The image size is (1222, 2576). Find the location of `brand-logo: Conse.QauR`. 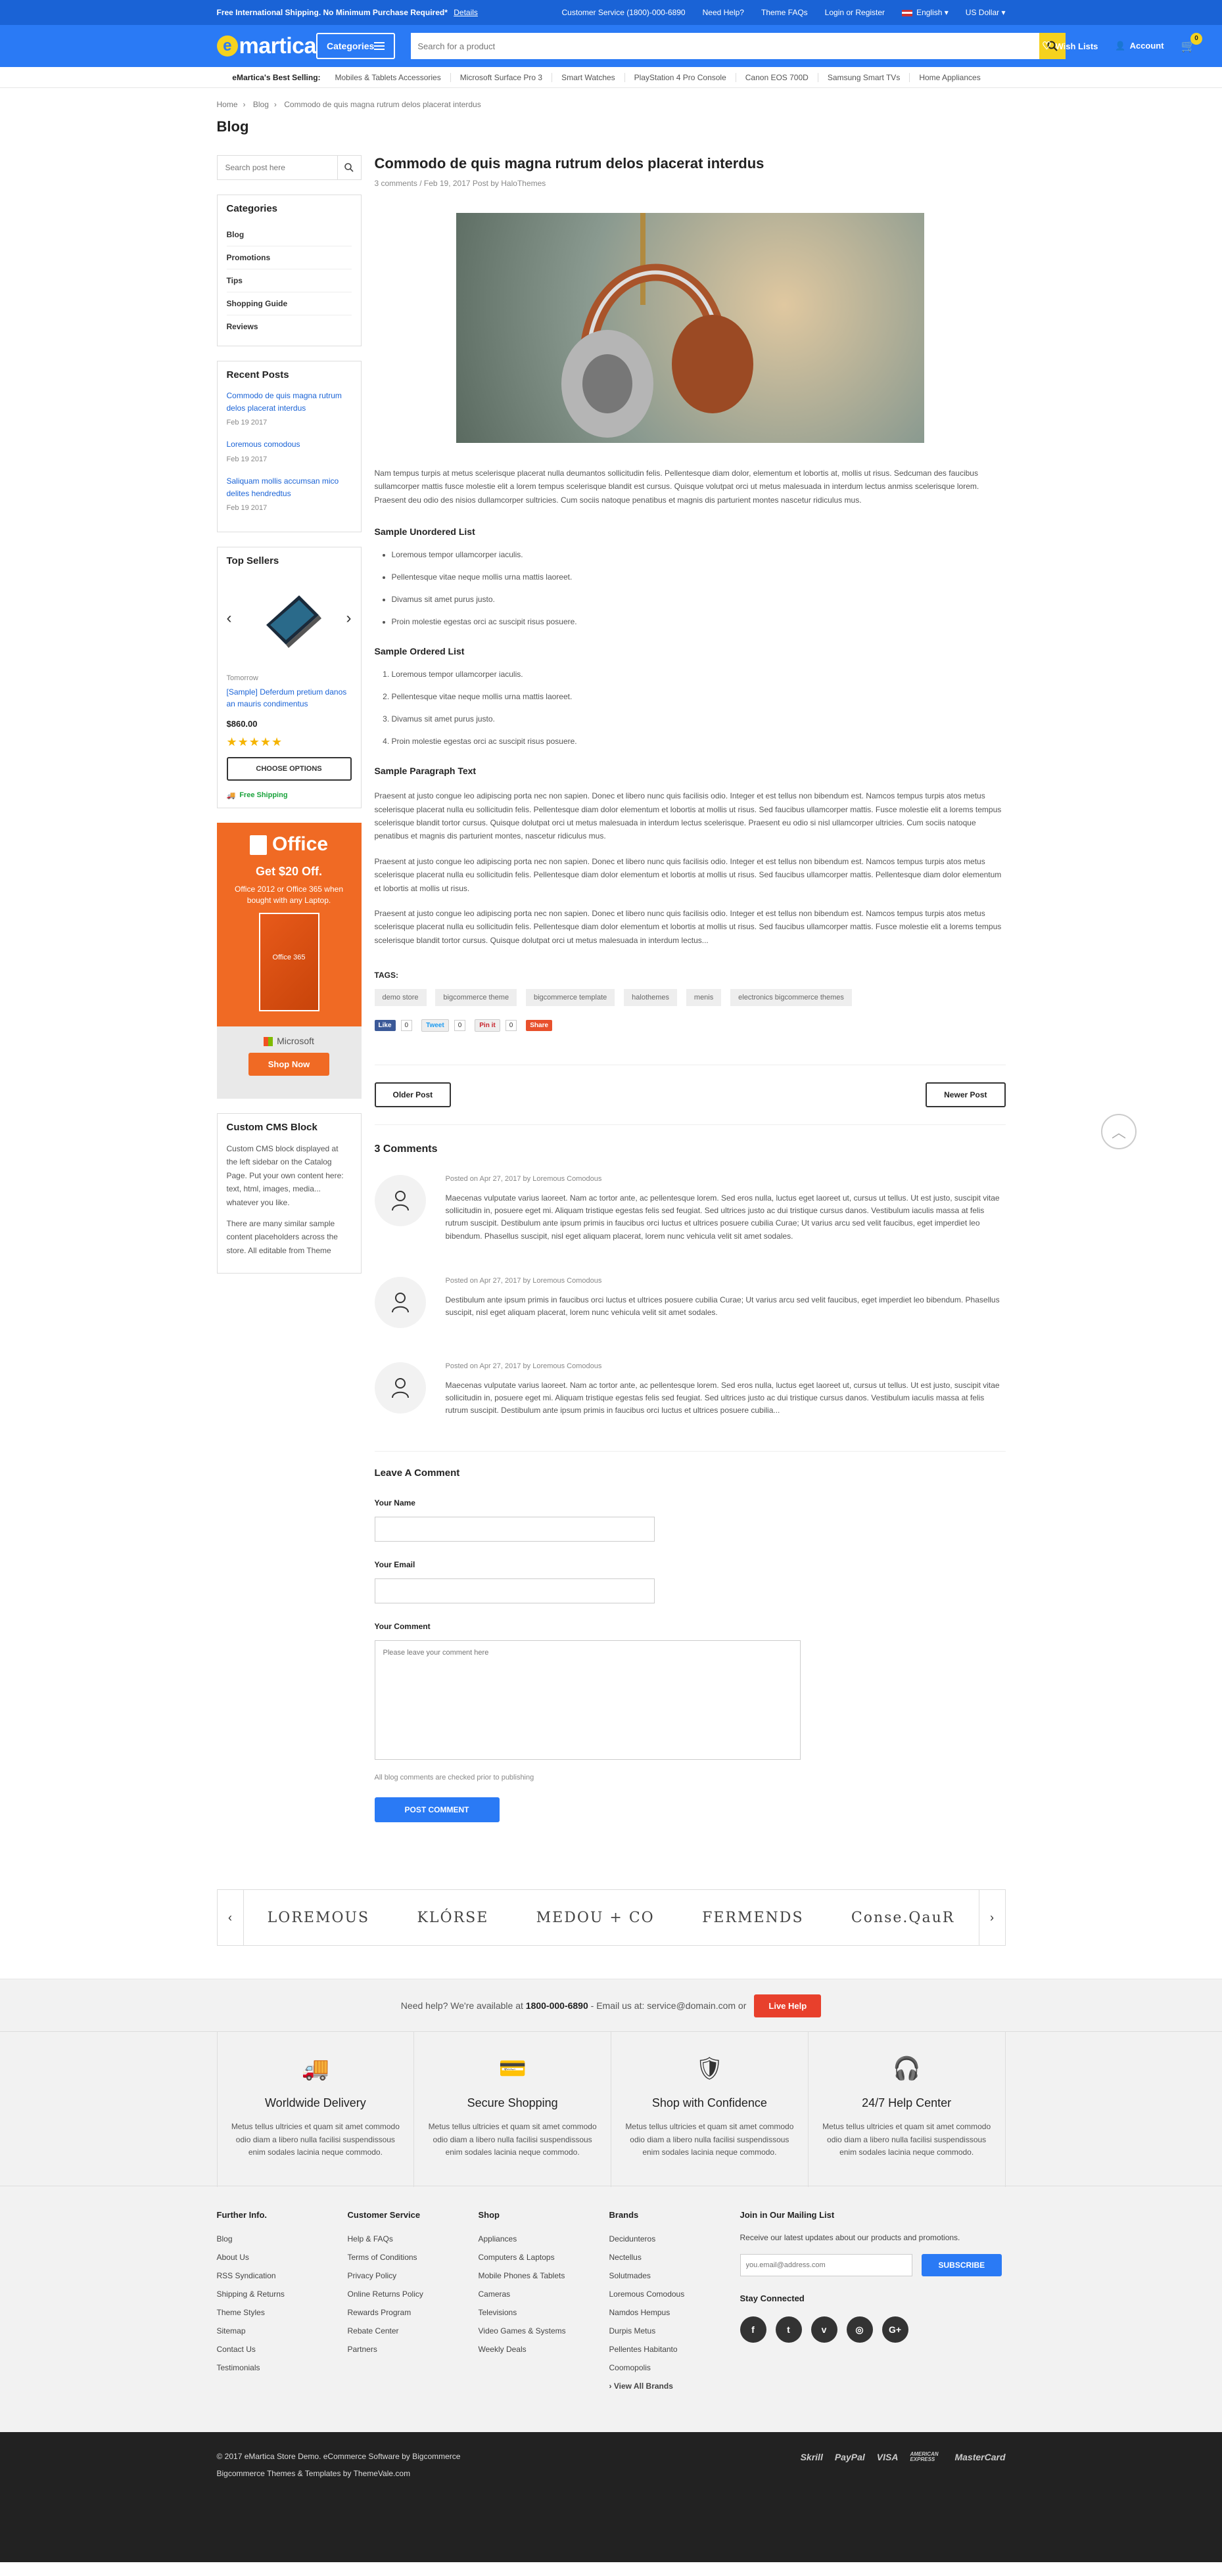

brand-logo: Conse.QauR is located at coordinates (902, 1918).